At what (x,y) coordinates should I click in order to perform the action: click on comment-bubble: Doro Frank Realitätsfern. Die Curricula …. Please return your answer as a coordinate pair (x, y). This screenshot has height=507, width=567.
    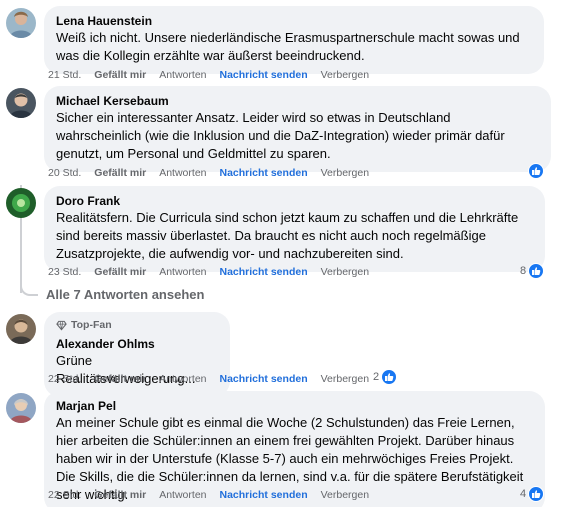
    Looking at the image, I should click on (294, 229).